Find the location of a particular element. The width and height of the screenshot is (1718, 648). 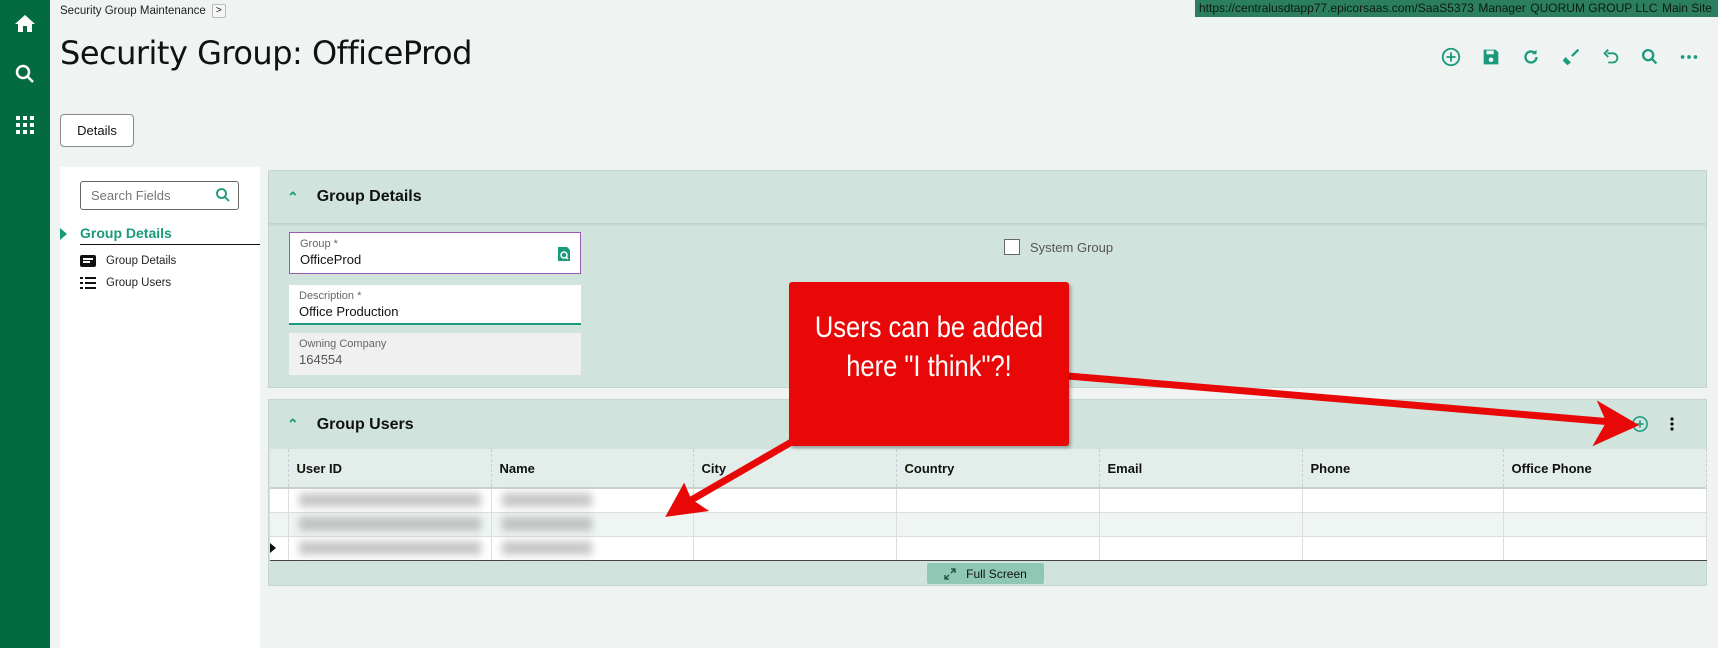

clear-icon is located at coordinates (1571, 57).